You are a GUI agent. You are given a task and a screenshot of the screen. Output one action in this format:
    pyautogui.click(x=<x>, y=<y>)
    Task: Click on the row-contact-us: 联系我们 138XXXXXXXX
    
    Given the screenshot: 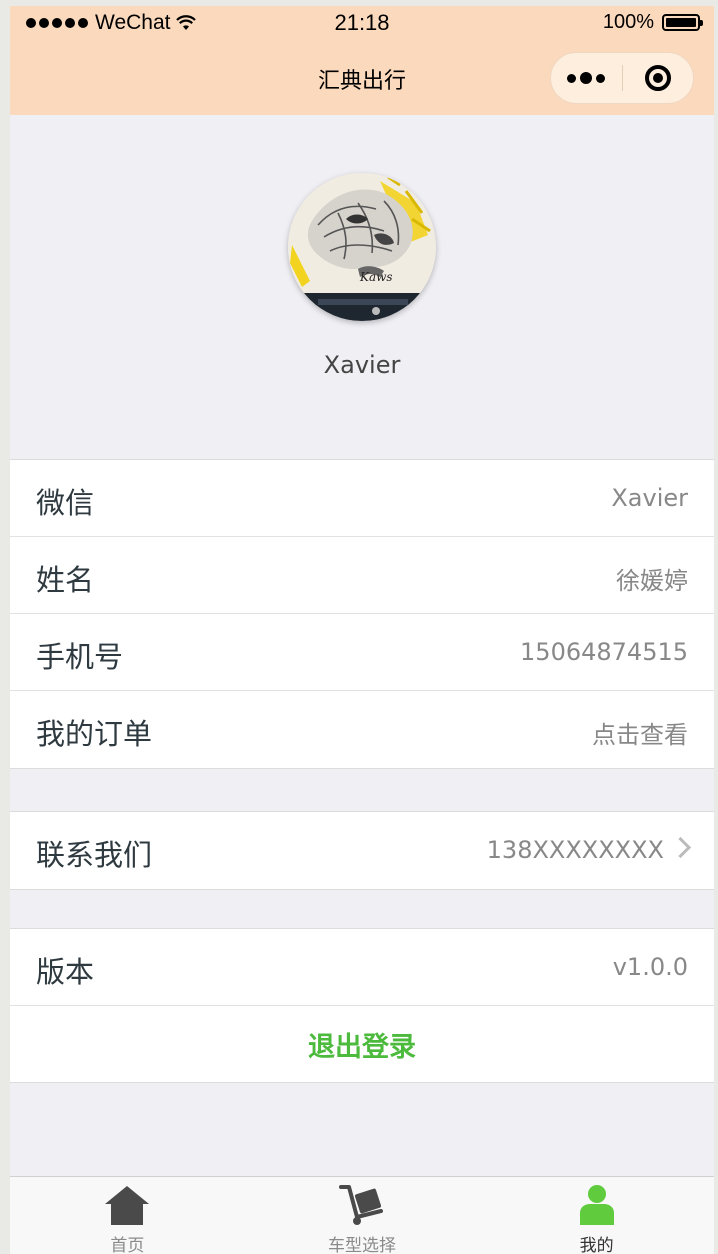 What is the action you would take?
    pyautogui.click(x=362, y=850)
    